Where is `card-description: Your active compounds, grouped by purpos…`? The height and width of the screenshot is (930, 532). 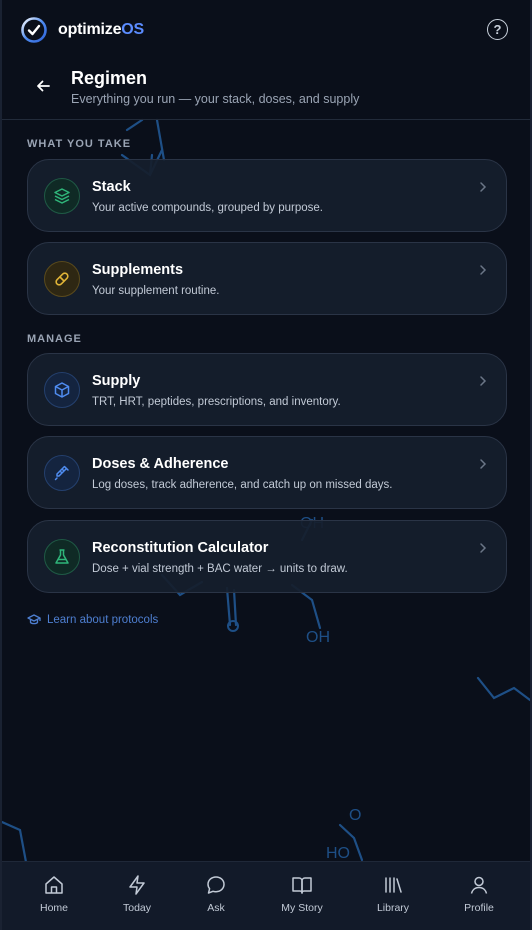 card-description: Your active compounds, grouped by purpos… is located at coordinates (208, 208).